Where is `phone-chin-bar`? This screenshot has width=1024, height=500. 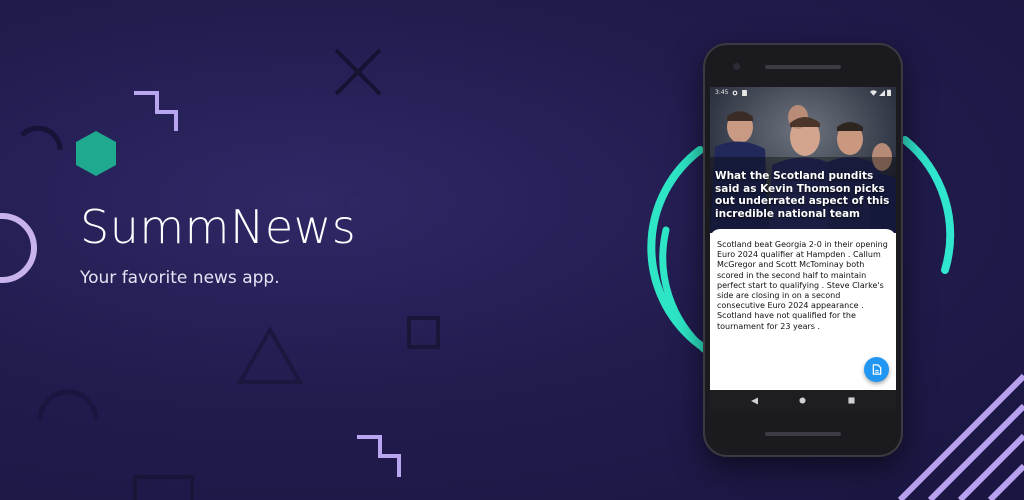 phone-chin-bar is located at coordinates (803, 434).